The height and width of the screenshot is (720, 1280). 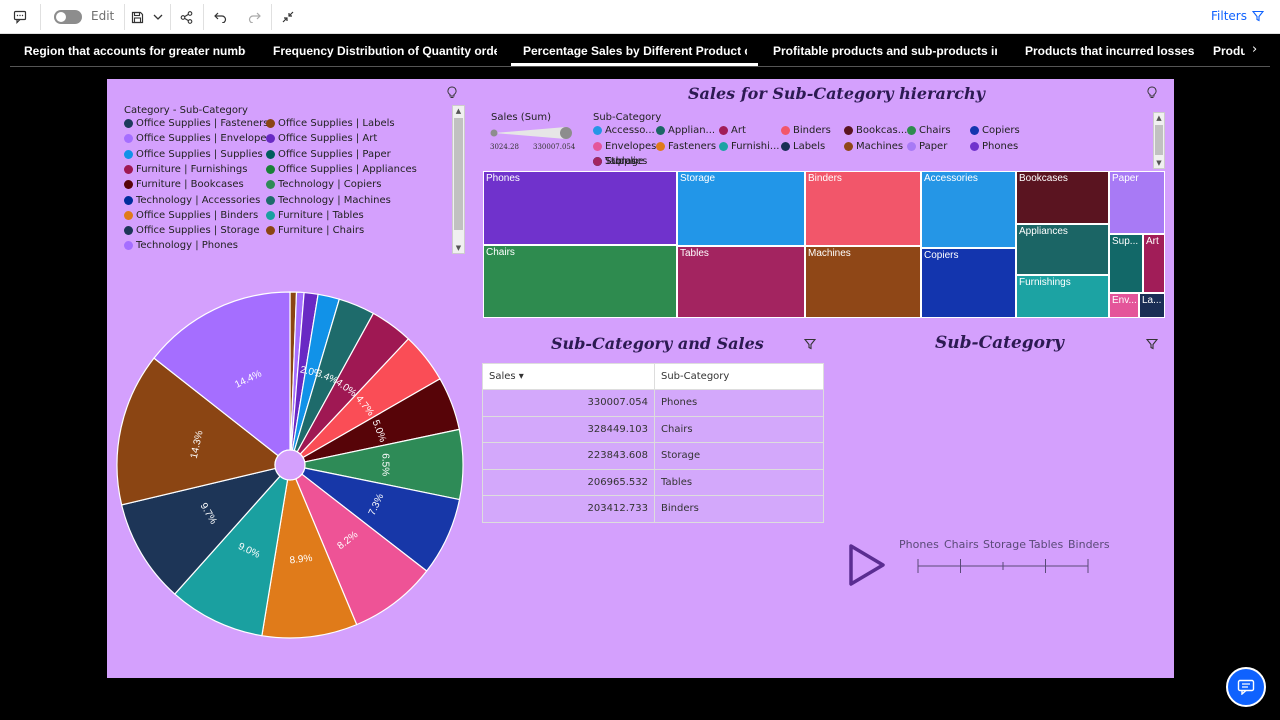 What do you see at coordinates (580, 208) in the screenshot?
I see `treemap-cell: Phones` at bounding box center [580, 208].